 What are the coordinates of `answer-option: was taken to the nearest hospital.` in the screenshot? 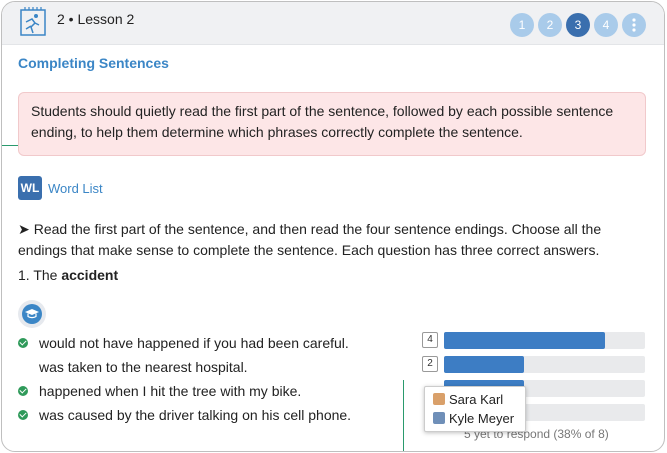 It's located at (184, 367).